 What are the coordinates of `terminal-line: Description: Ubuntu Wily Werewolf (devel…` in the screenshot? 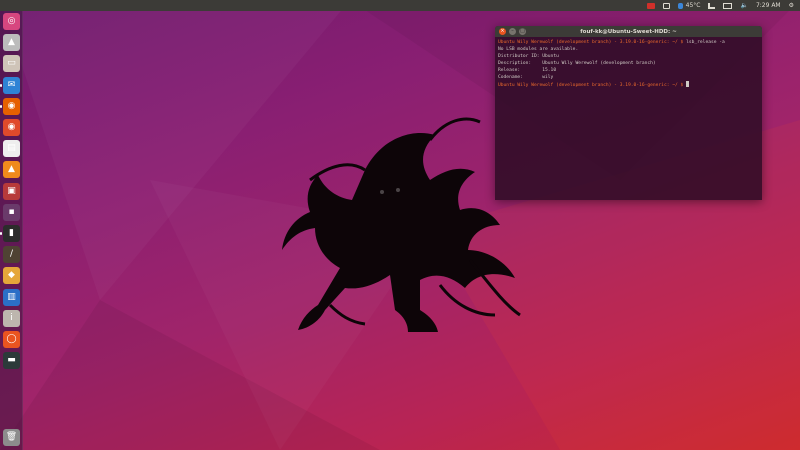 It's located at (628, 63).